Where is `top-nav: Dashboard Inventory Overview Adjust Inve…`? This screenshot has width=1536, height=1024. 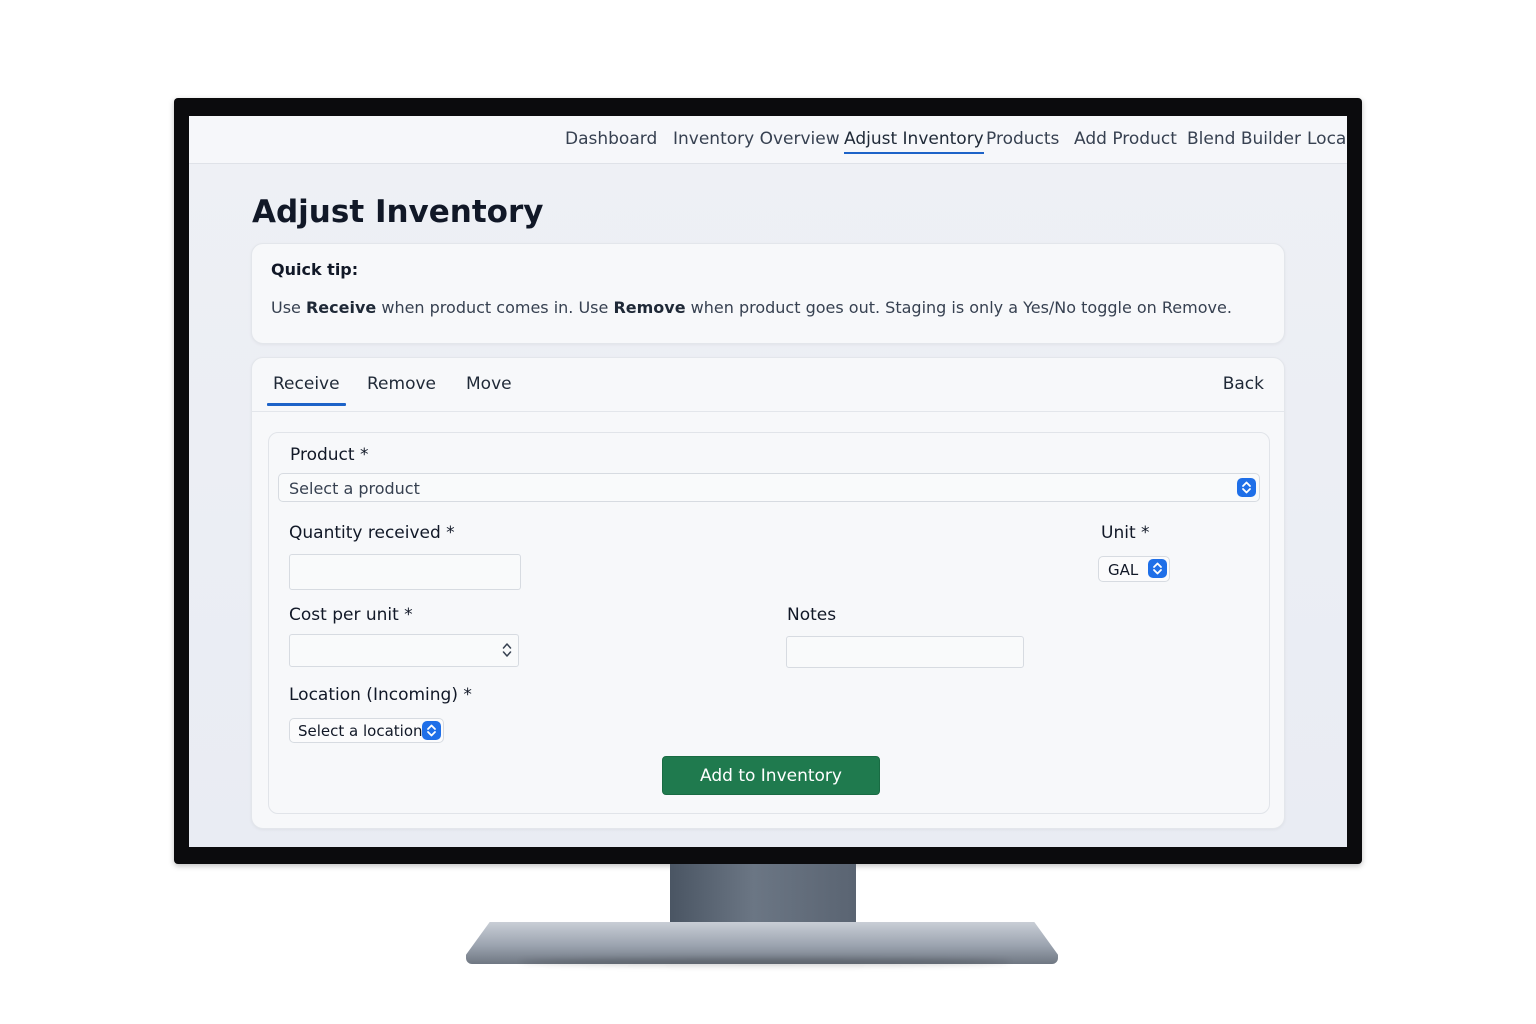 top-nav: Dashboard Inventory Overview Adjust Inve… is located at coordinates (768, 140).